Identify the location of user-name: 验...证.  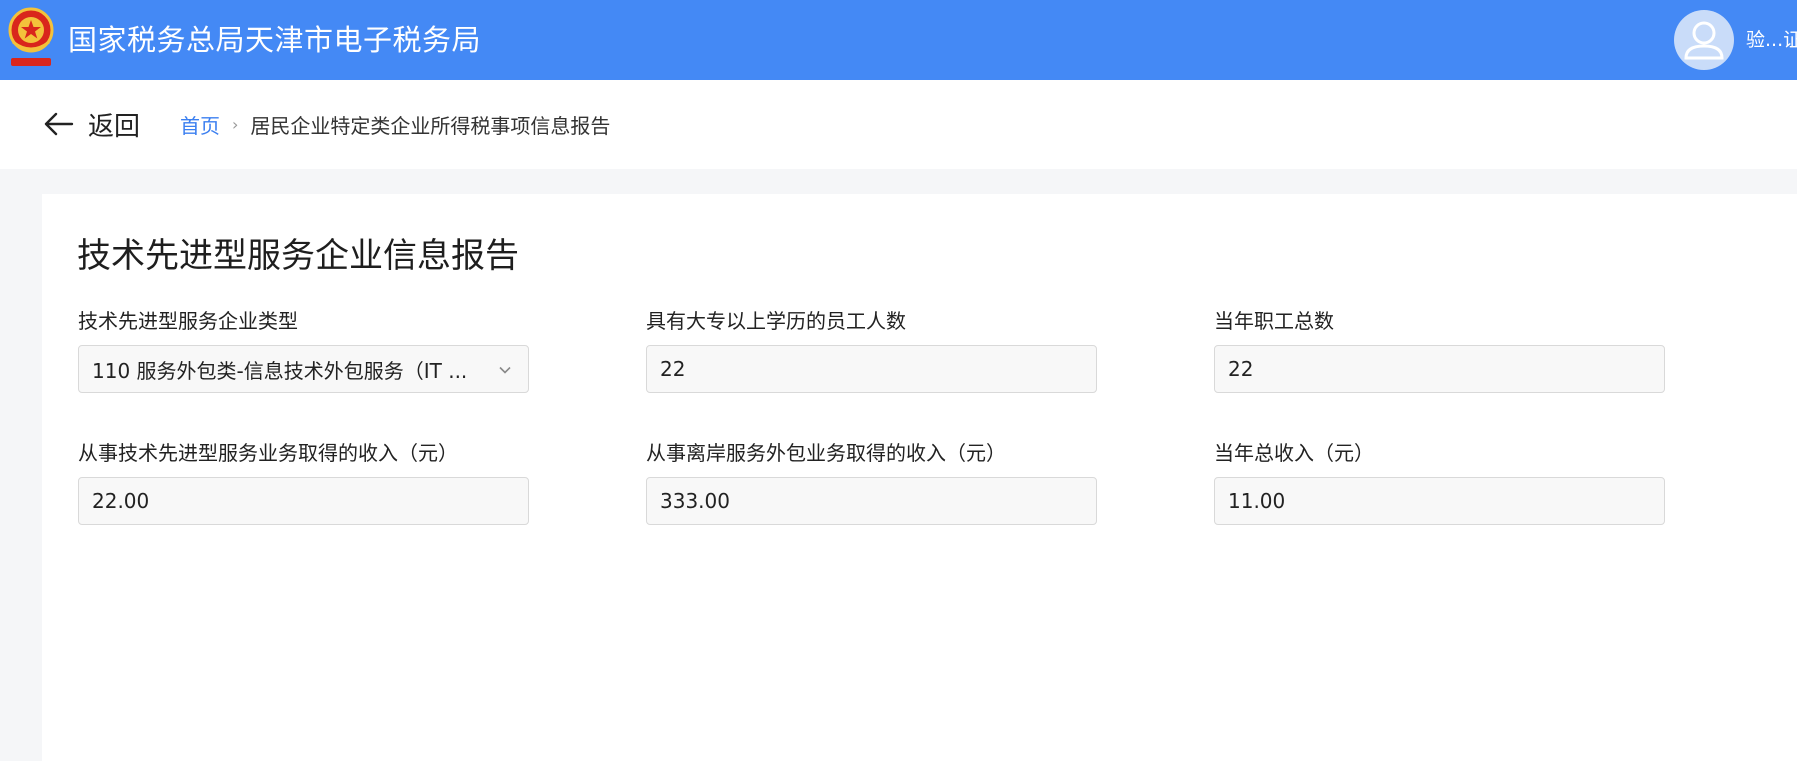
(1771, 40).